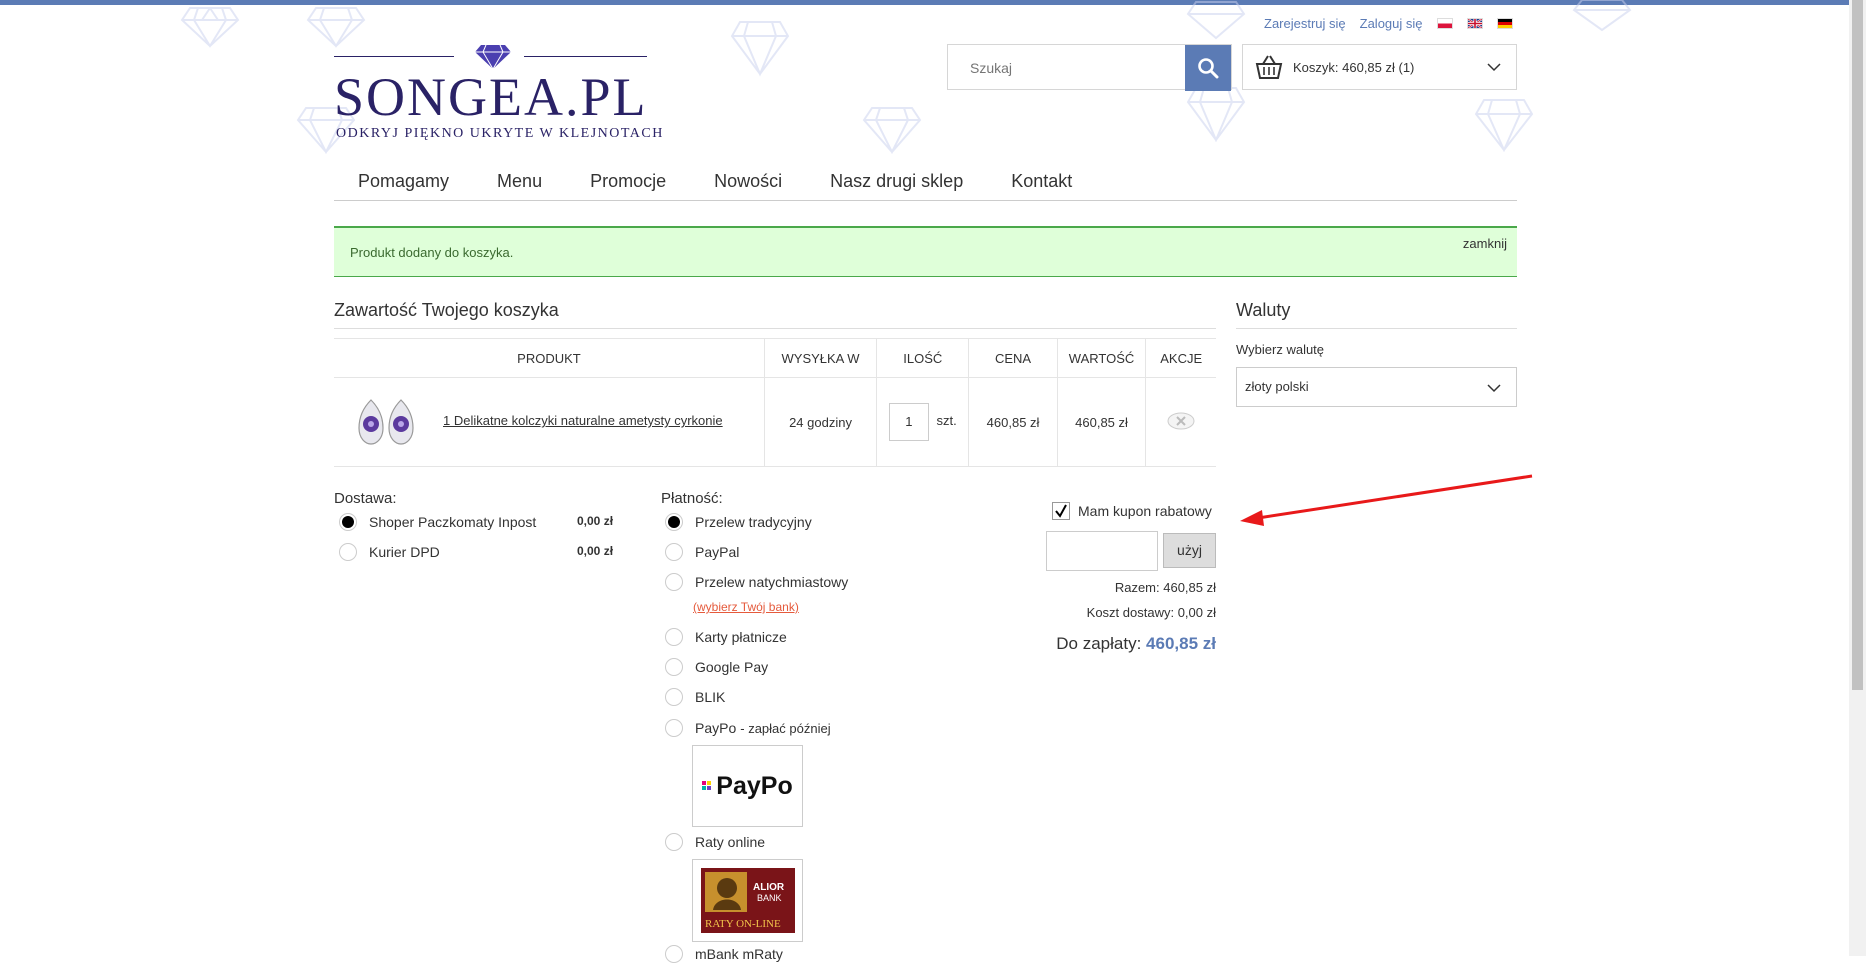 Image resolution: width=1866 pixels, height=963 pixels. I want to click on currency-select: złoty polski, so click(1376, 387).